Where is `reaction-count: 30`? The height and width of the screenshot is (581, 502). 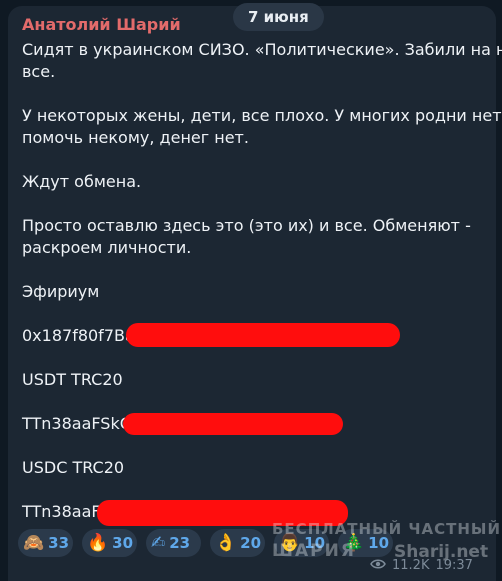 reaction-count: 30 is located at coordinates (123, 543).